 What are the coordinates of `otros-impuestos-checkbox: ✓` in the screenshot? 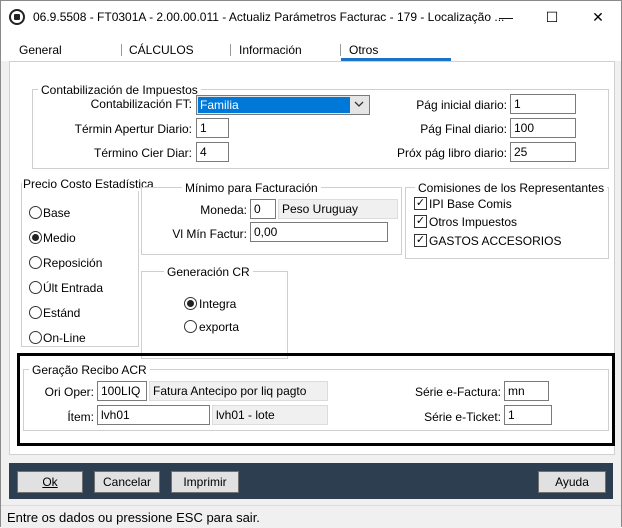 It's located at (420, 221).